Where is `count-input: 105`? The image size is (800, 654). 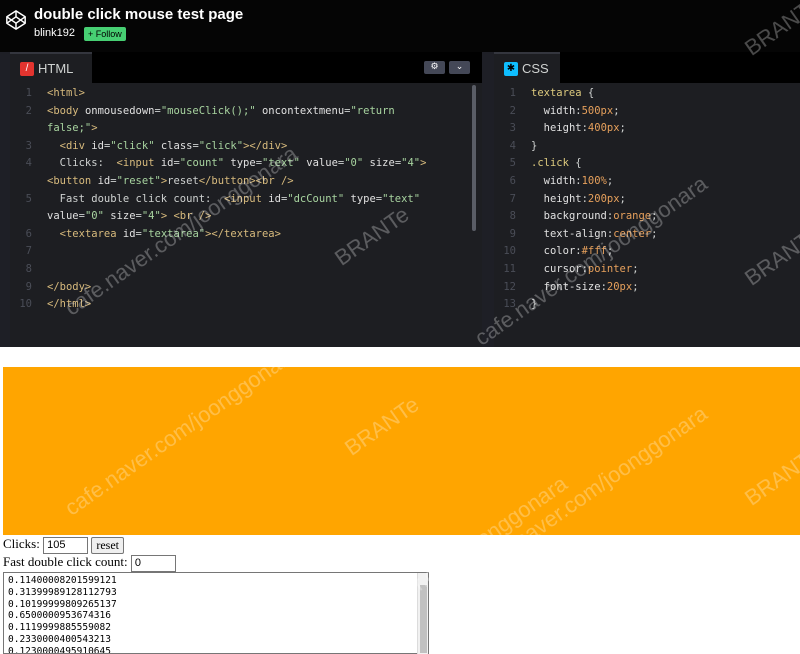
count-input: 105 is located at coordinates (66, 545).